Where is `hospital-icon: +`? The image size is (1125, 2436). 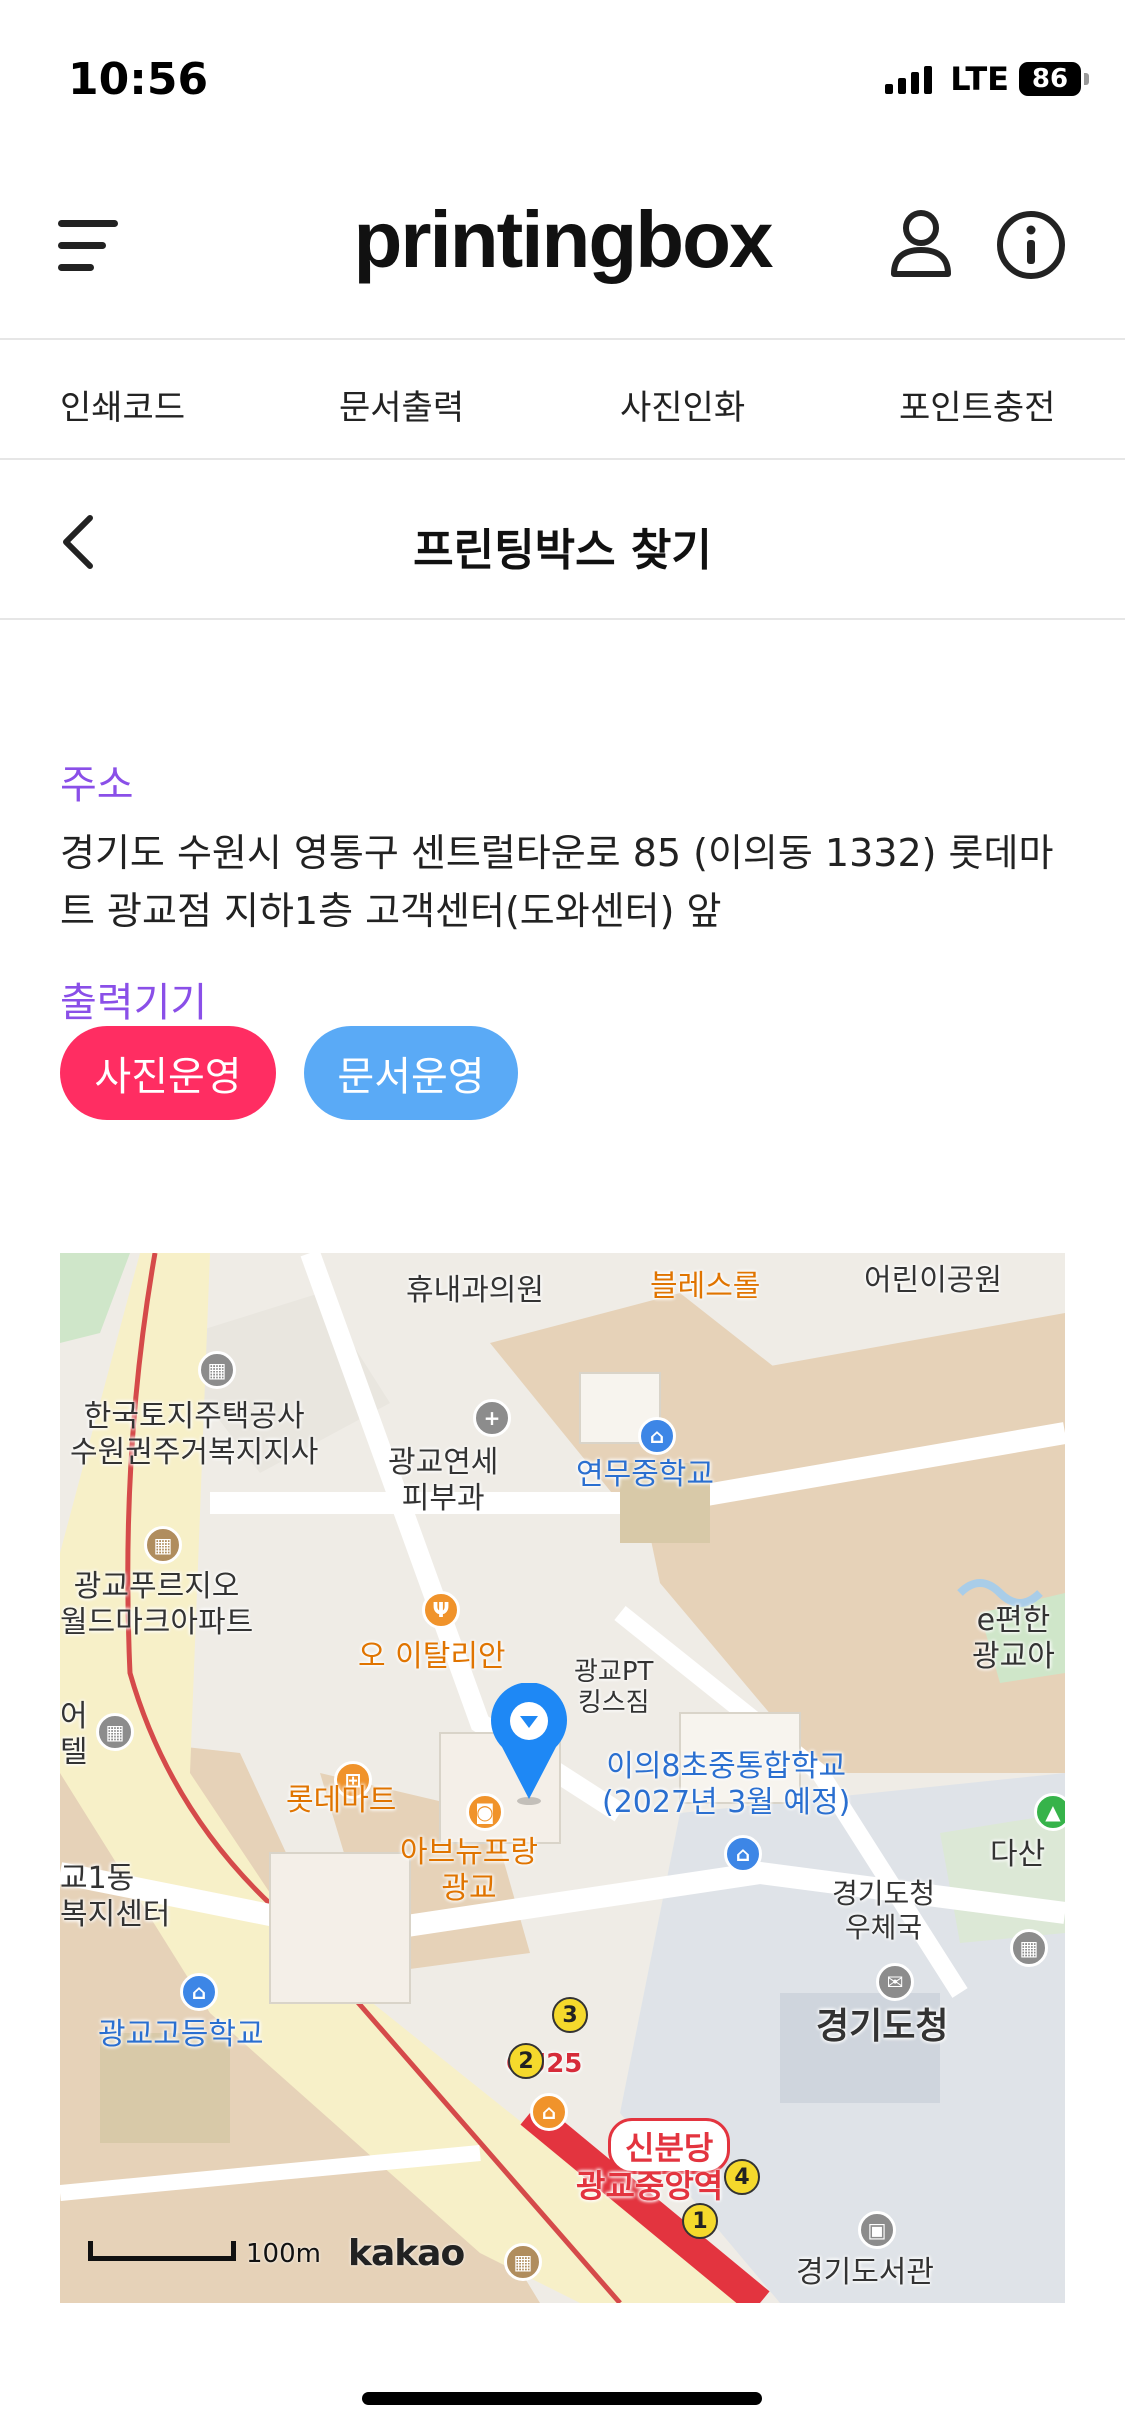 hospital-icon: + is located at coordinates (492, 1418).